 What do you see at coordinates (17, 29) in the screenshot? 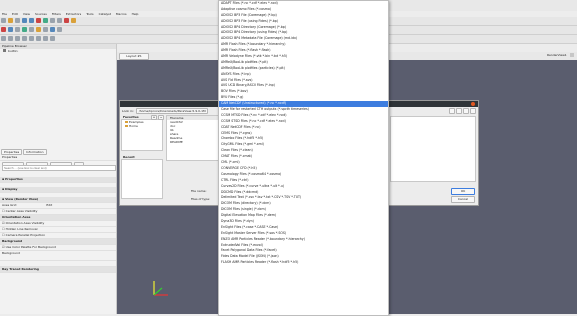
I see `reset-camera-icon` at bounding box center [17, 29].